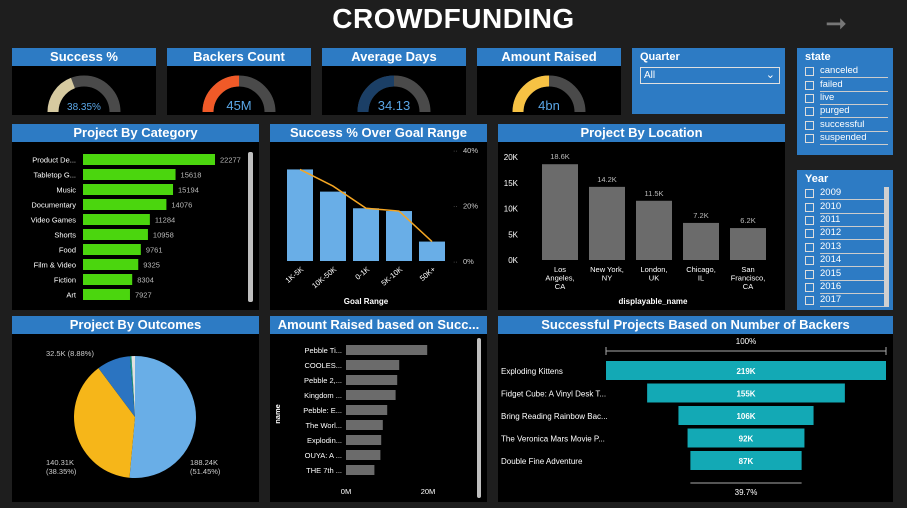 Image resolution: width=907 pixels, height=508 pixels. I want to click on category-label: Fiction, so click(65, 280).